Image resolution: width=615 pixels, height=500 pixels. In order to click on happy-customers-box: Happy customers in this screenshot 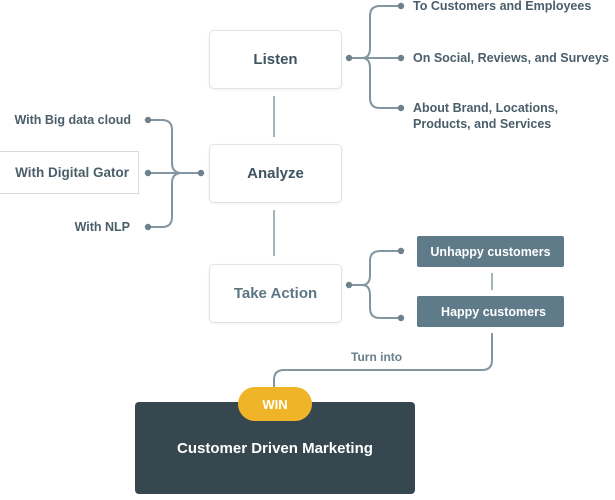, I will do `click(490, 311)`.